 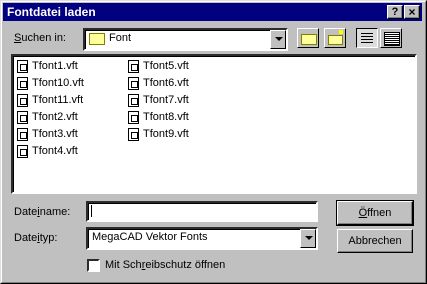 I want to click on help-button: ?, so click(x=395, y=12).